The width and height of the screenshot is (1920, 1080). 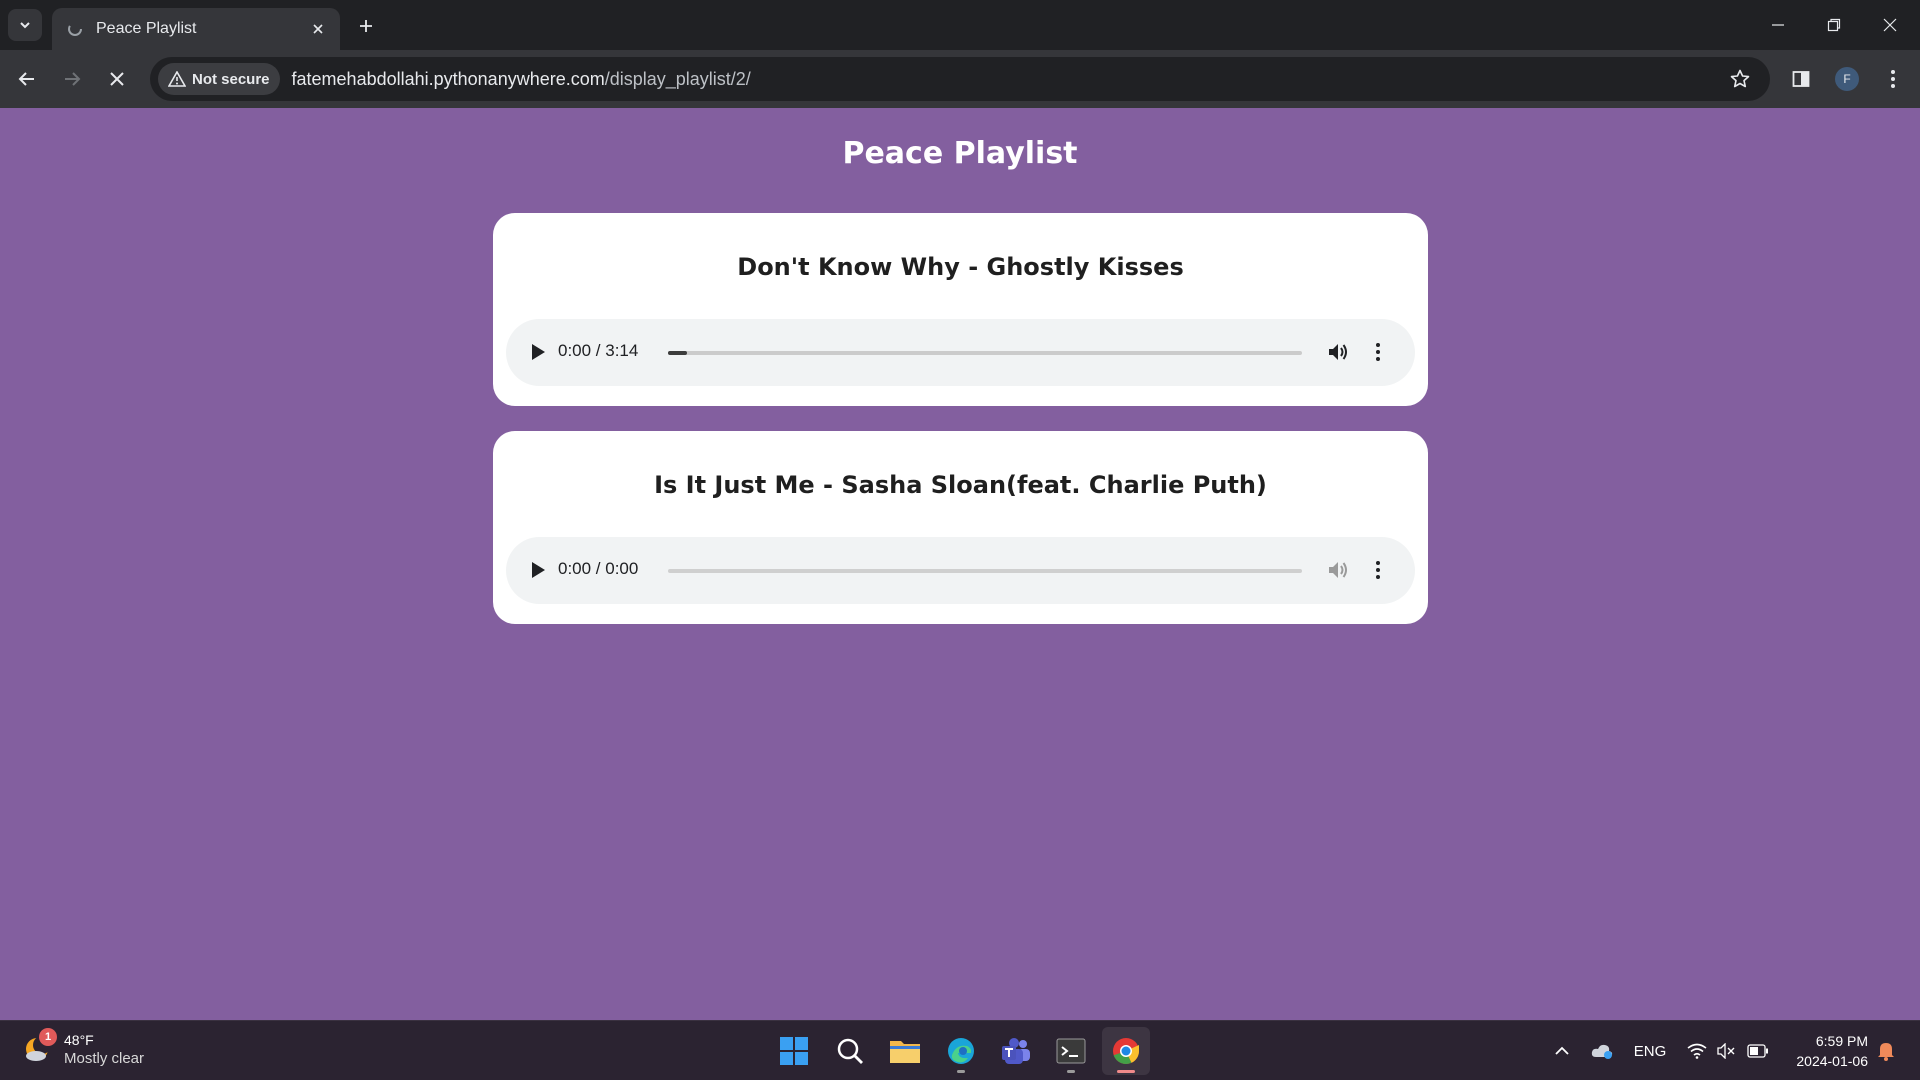 I want to click on bookmark-star-icon, so click(x=1740, y=79).